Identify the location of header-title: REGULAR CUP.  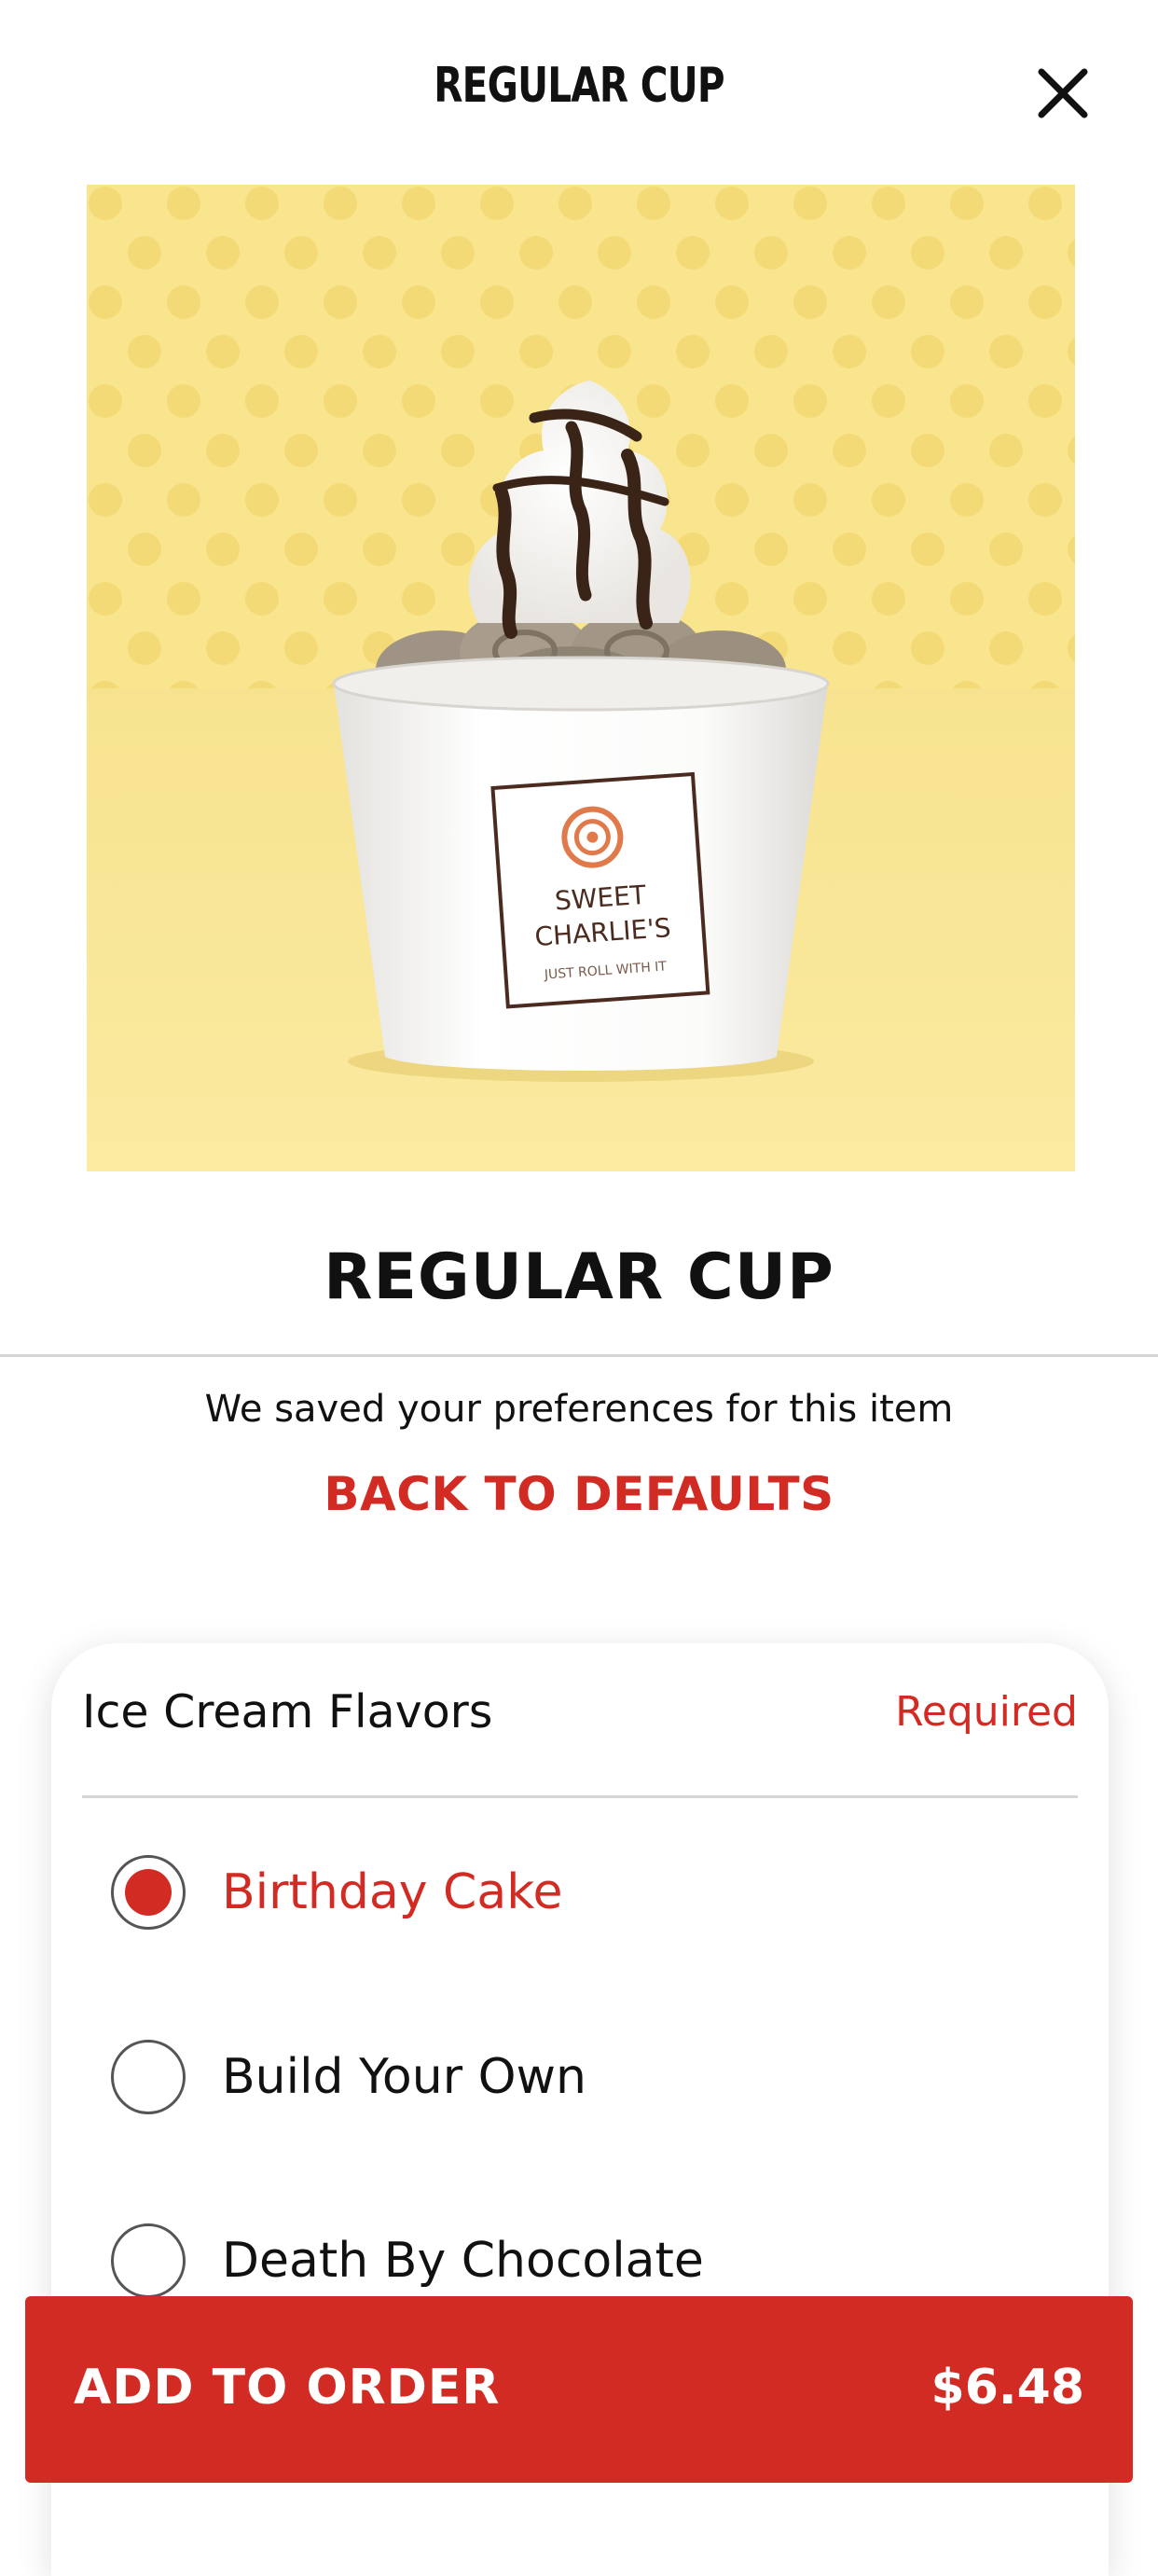
(579, 86).